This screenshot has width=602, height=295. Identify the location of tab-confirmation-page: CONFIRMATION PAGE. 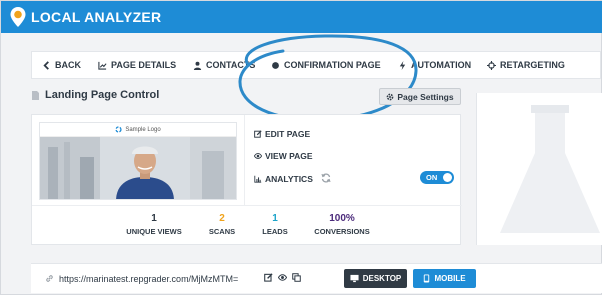
(326, 65).